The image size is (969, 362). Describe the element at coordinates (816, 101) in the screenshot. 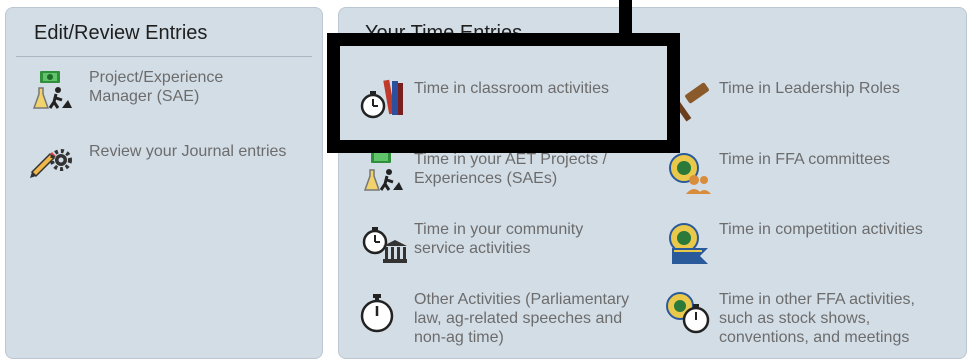

I see `time-leadership-link: Time in Leadership Roles` at that location.